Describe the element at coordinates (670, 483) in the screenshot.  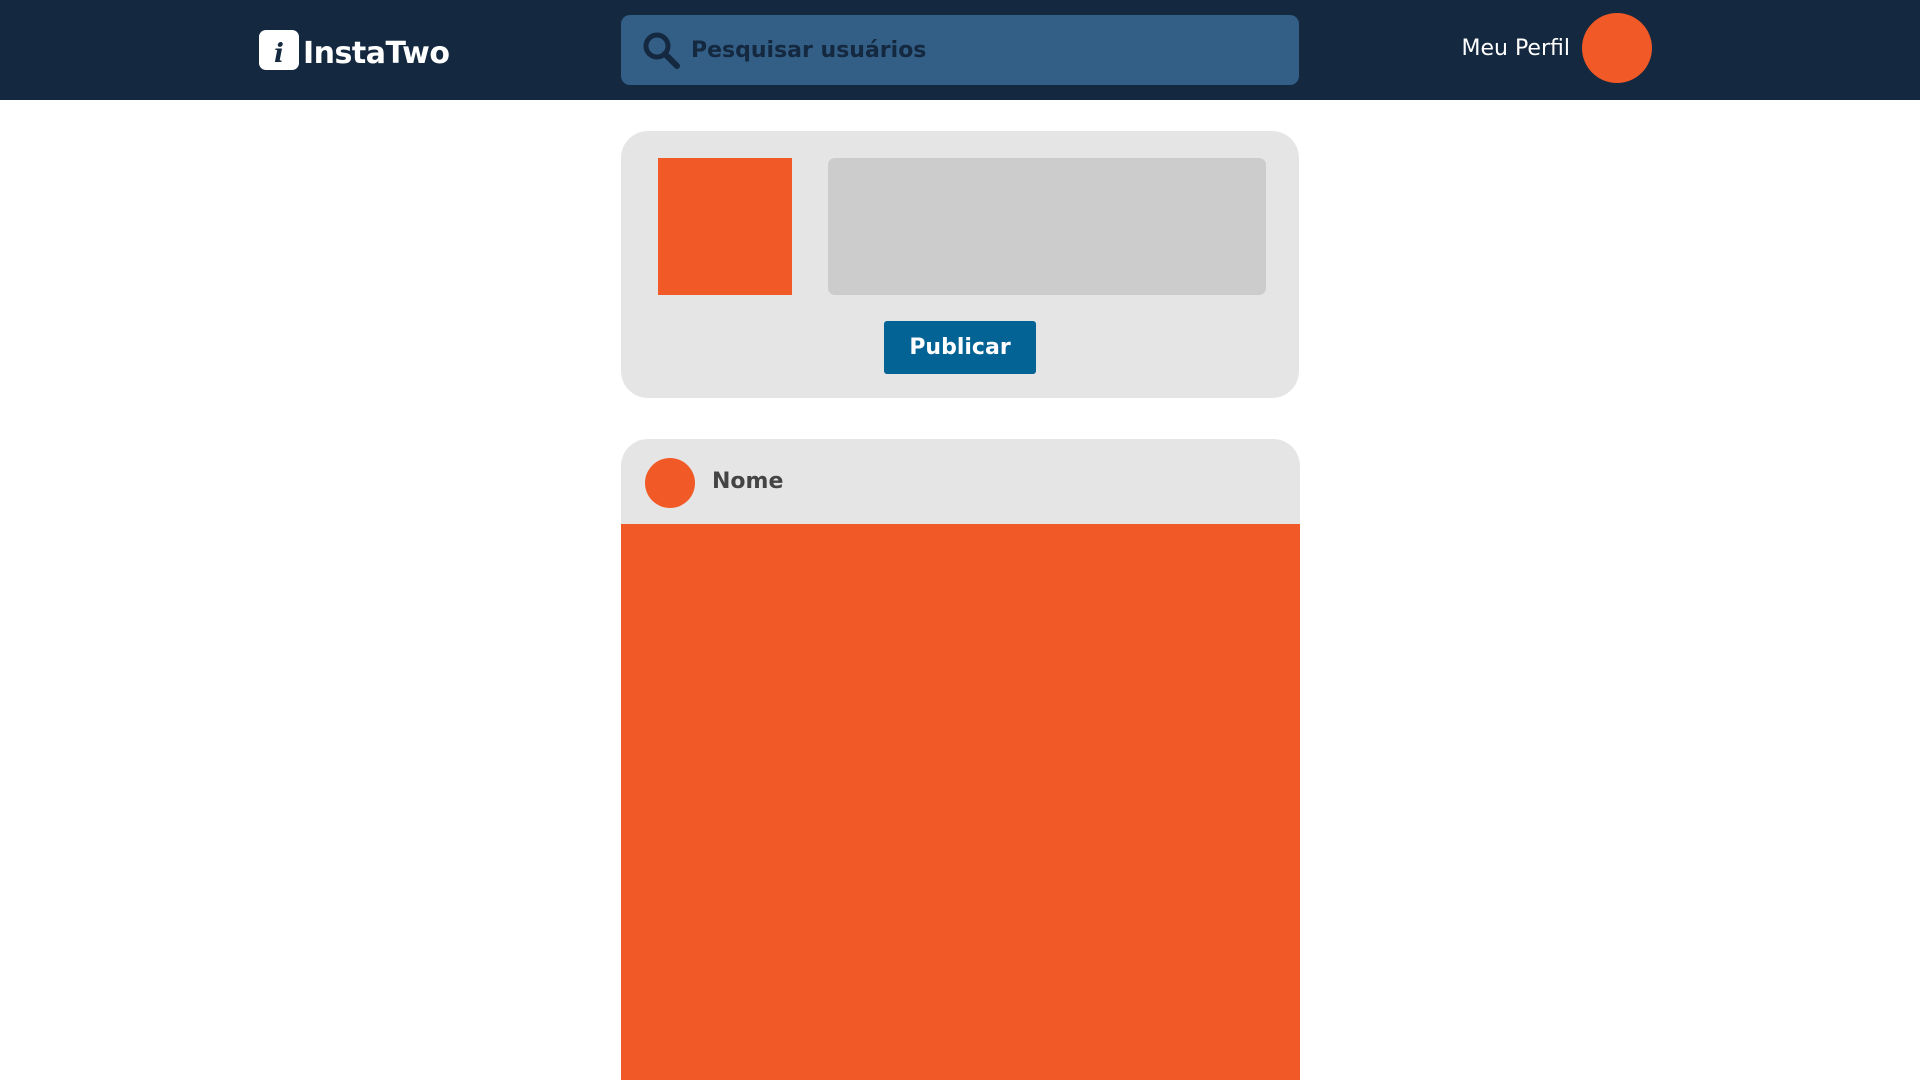
I see `post-author-avatar` at that location.